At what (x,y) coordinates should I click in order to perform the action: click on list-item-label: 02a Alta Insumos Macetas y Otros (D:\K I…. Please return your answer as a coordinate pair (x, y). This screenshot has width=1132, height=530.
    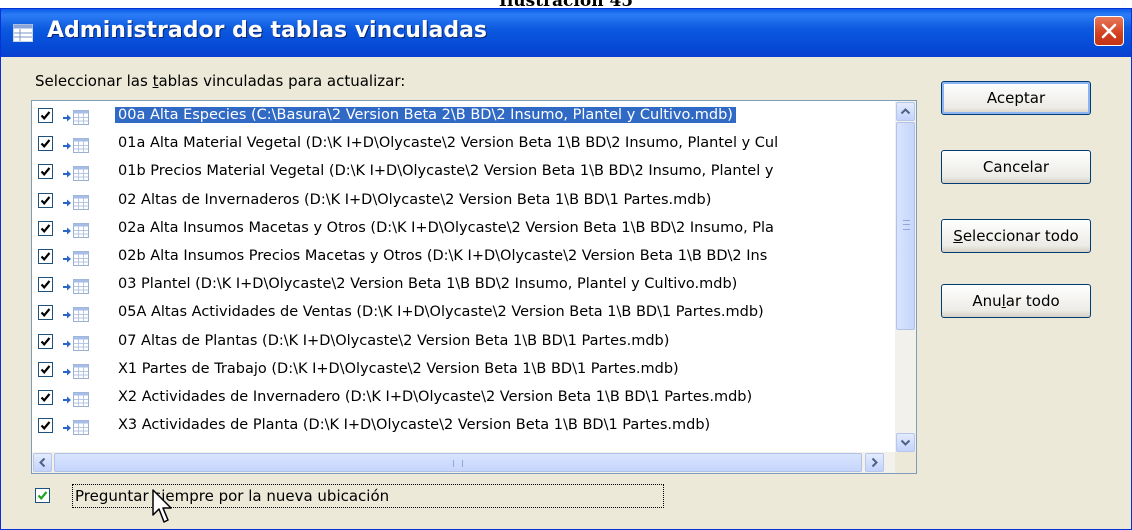
    Looking at the image, I should click on (446, 227).